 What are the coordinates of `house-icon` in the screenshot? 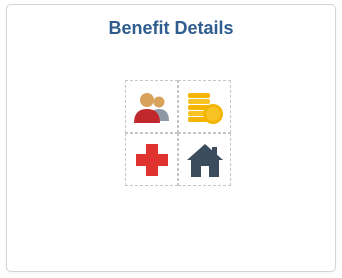 It's located at (204, 160).